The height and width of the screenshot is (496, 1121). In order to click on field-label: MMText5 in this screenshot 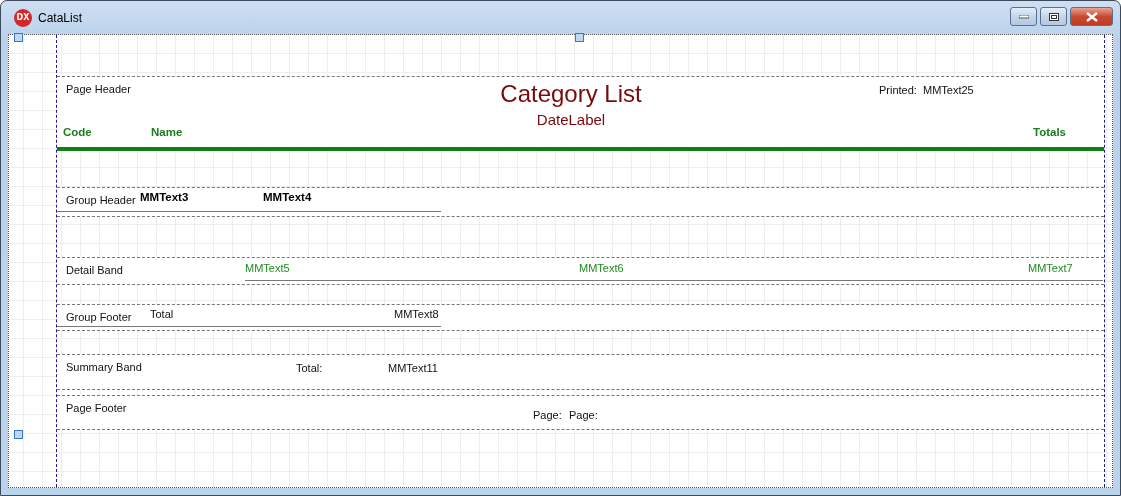, I will do `click(267, 268)`.